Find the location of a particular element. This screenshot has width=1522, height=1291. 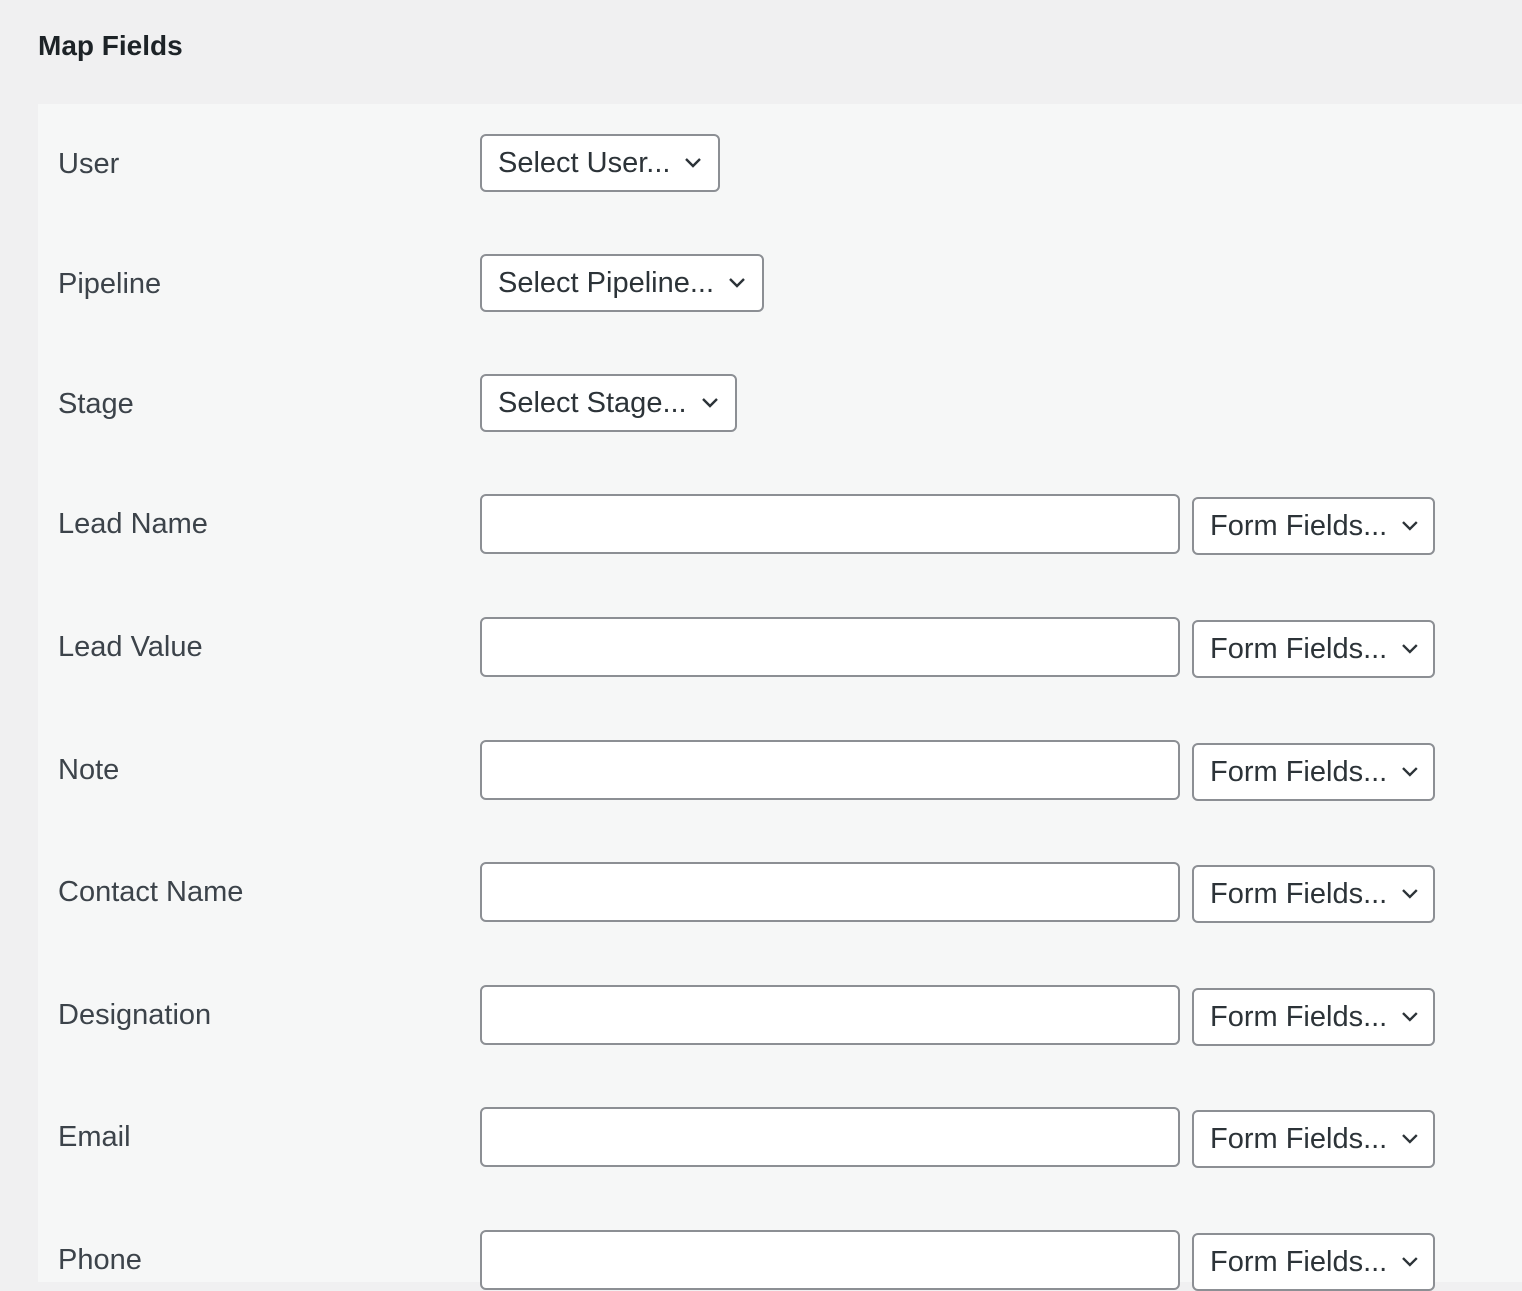

stage-label: Stage is located at coordinates (96, 404).